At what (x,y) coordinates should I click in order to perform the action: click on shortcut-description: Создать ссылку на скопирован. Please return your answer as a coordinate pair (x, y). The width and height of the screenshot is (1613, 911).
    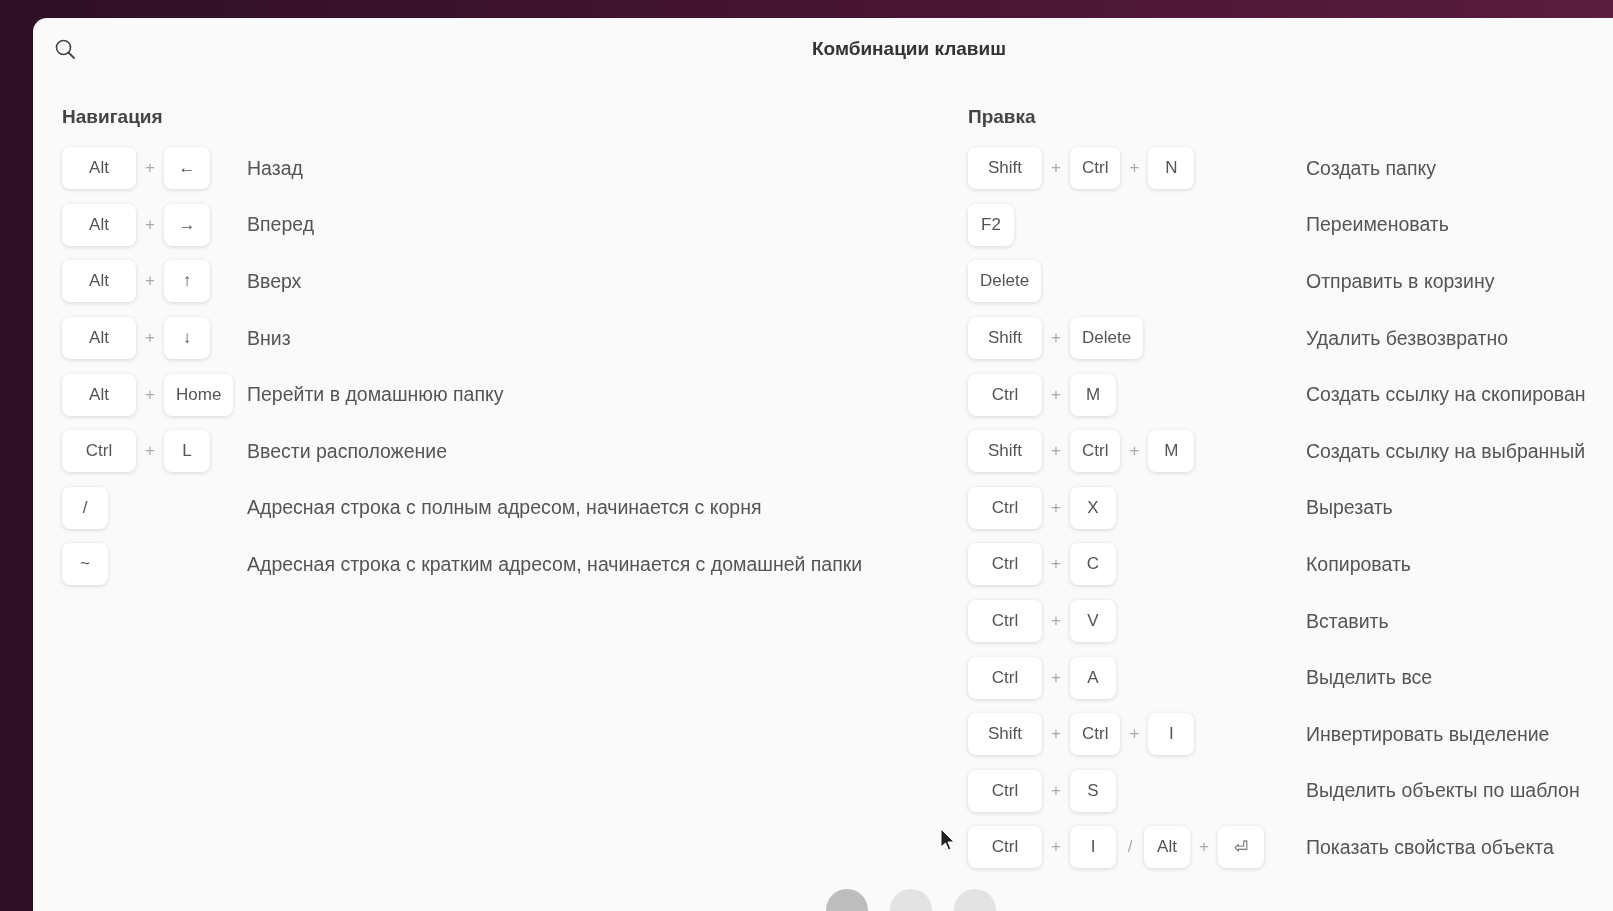
    Looking at the image, I should click on (1446, 395).